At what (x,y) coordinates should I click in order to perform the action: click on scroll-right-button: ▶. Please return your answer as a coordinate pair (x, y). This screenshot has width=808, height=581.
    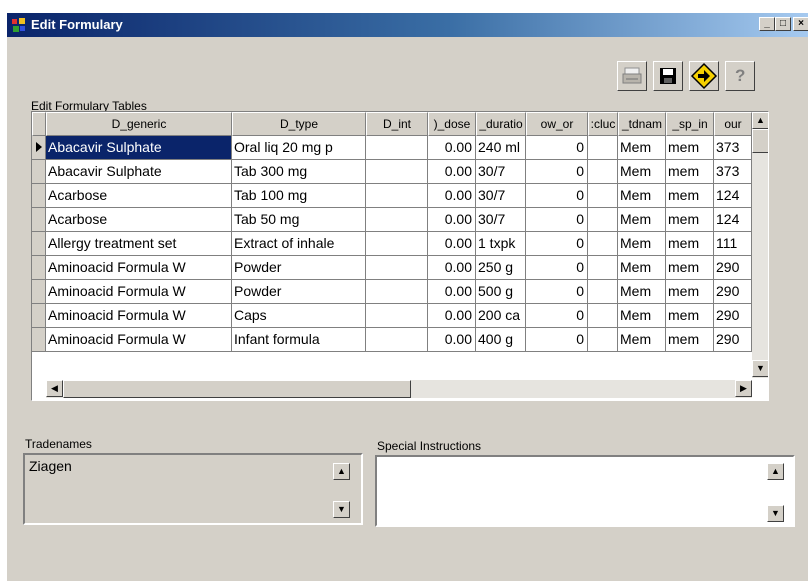
    Looking at the image, I should click on (743, 388).